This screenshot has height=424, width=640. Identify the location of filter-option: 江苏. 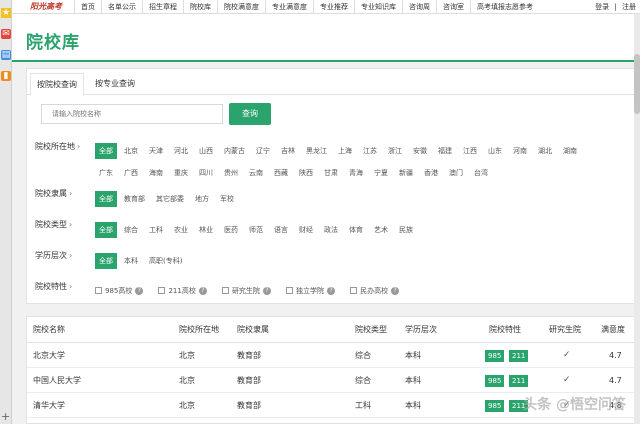
(370, 151).